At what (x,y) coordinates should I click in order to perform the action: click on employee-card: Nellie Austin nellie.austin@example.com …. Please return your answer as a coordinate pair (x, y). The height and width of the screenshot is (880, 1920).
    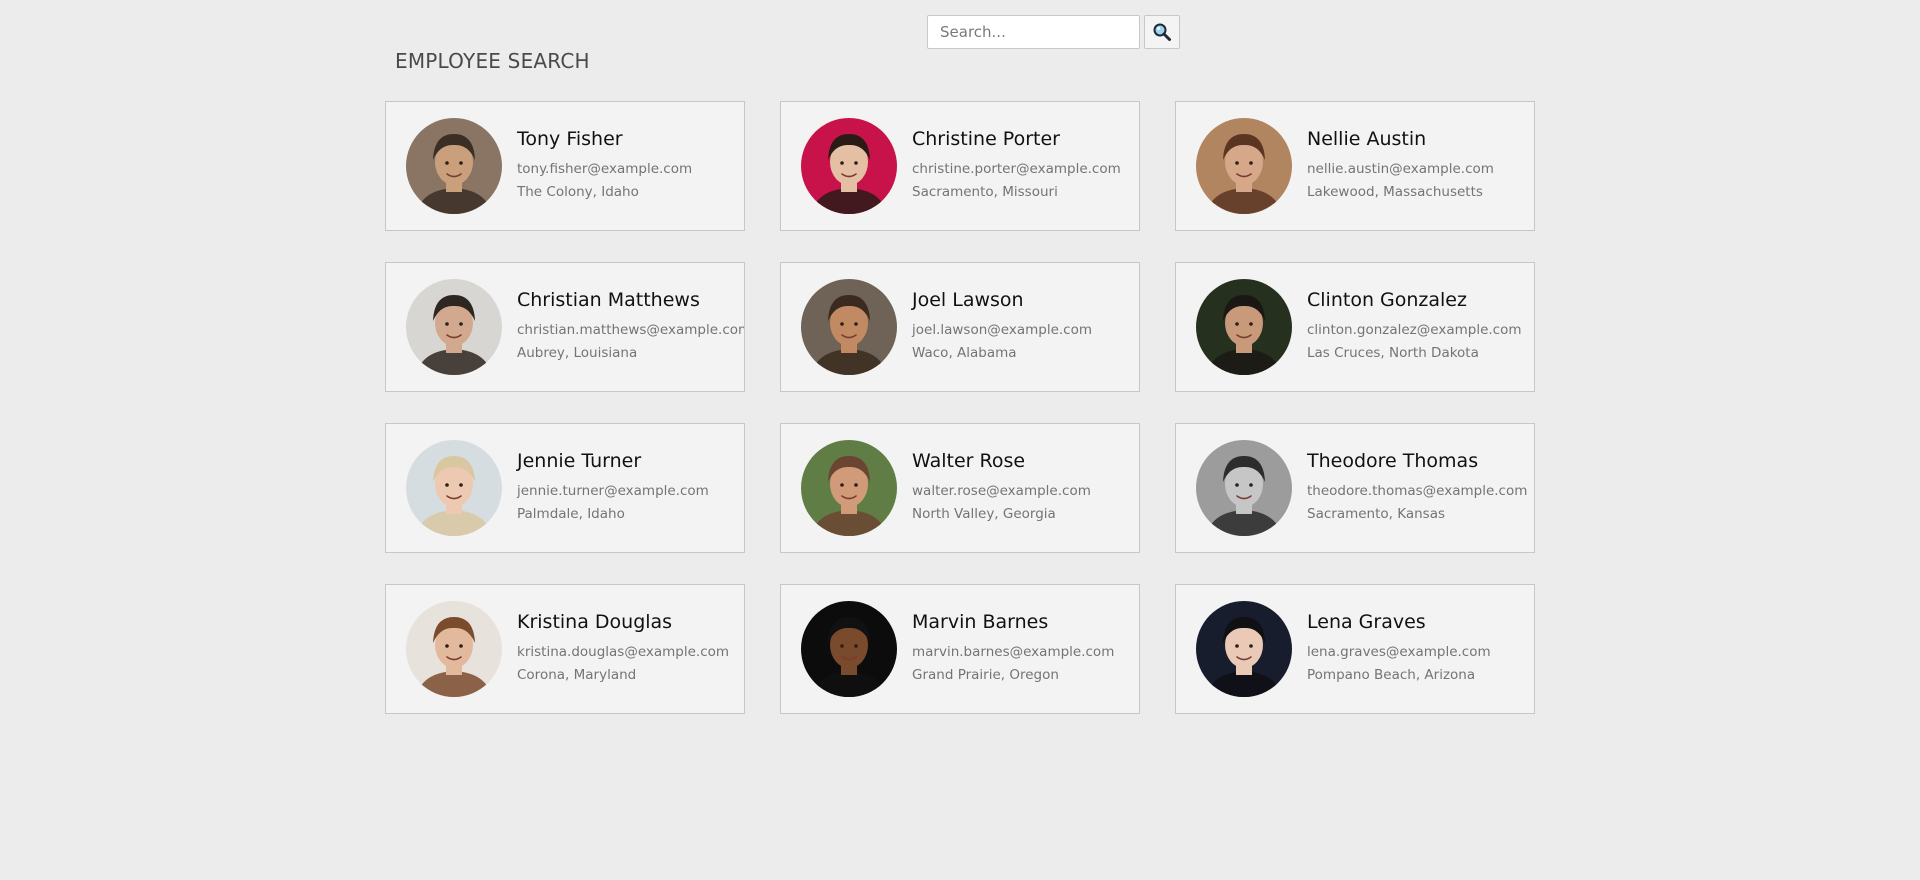
    Looking at the image, I should click on (1355, 166).